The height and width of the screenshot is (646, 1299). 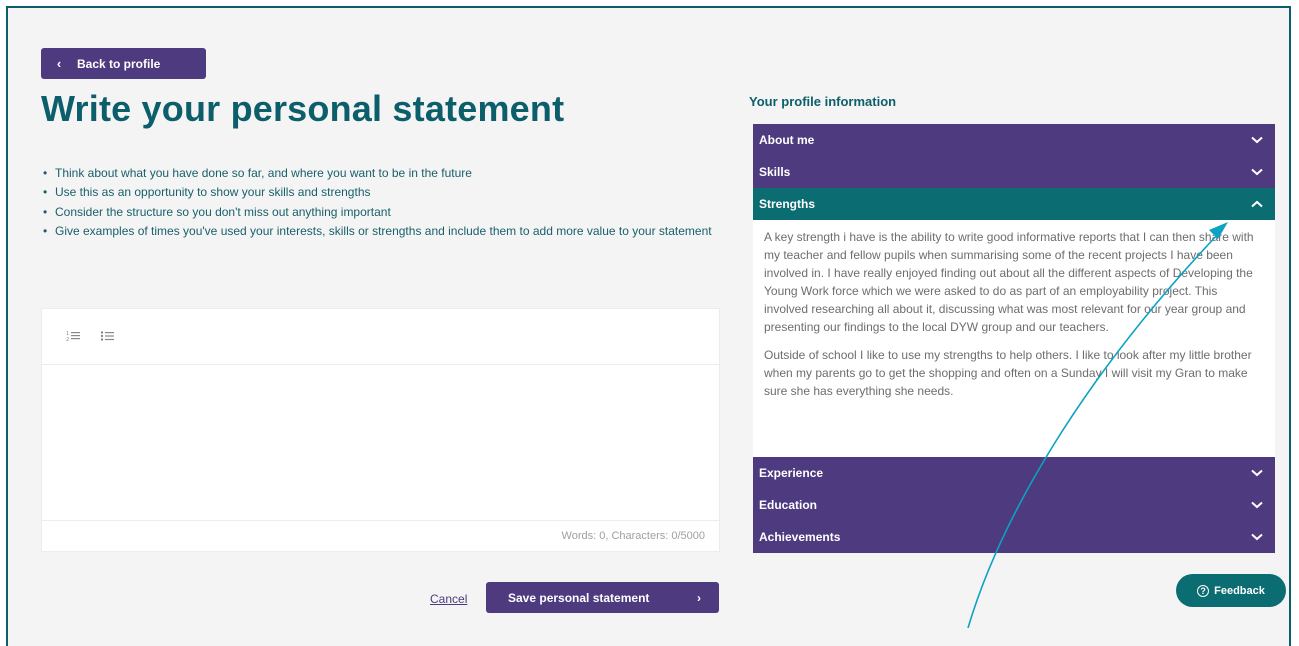 What do you see at coordinates (579, 597) in the screenshot?
I see `save-button-label: Save personal statement` at bounding box center [579, 597].